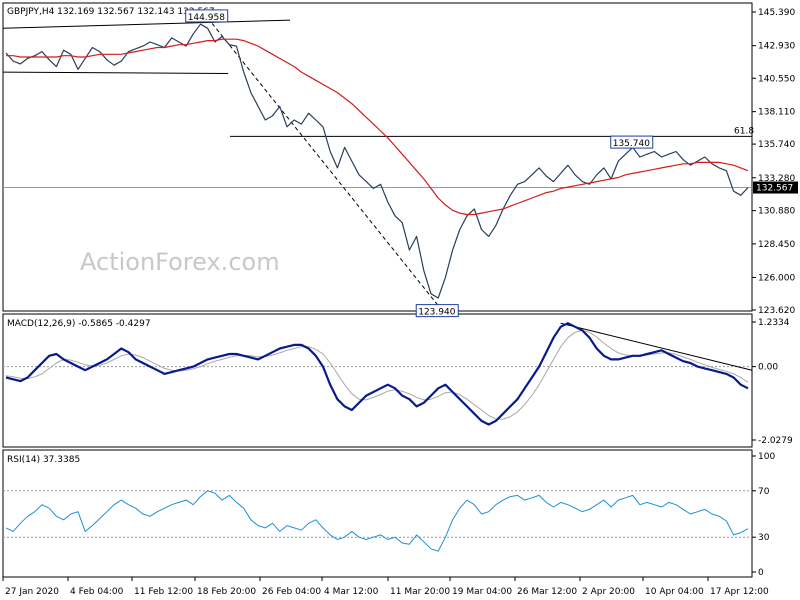 This screenshot has height=600, width=800. Describe the element at coordinates (351, 592) in the screenshot. I see `x-tick-label: 4 Mar 12:00` at that location.